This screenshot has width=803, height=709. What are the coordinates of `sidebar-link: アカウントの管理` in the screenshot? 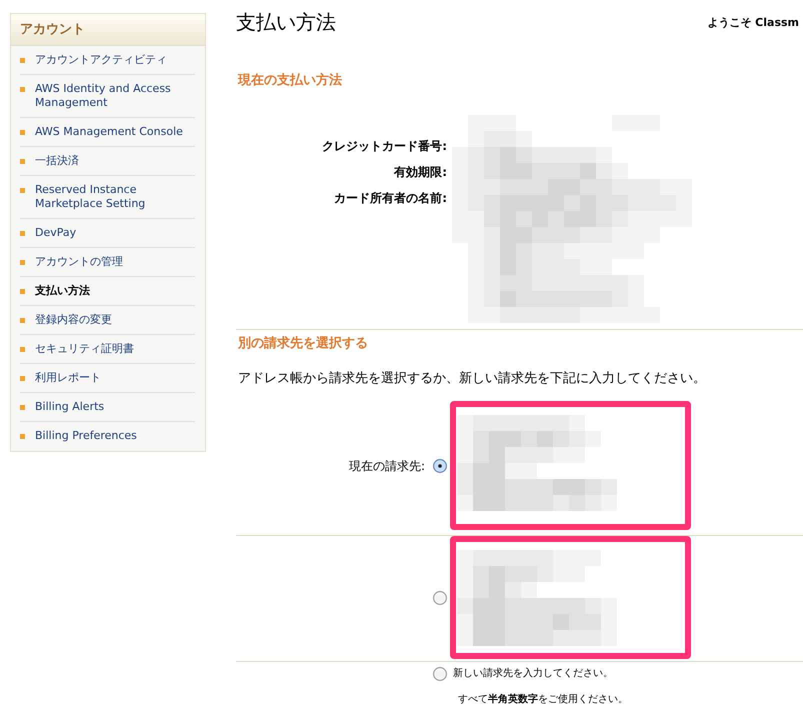 It's located at (107, 262).